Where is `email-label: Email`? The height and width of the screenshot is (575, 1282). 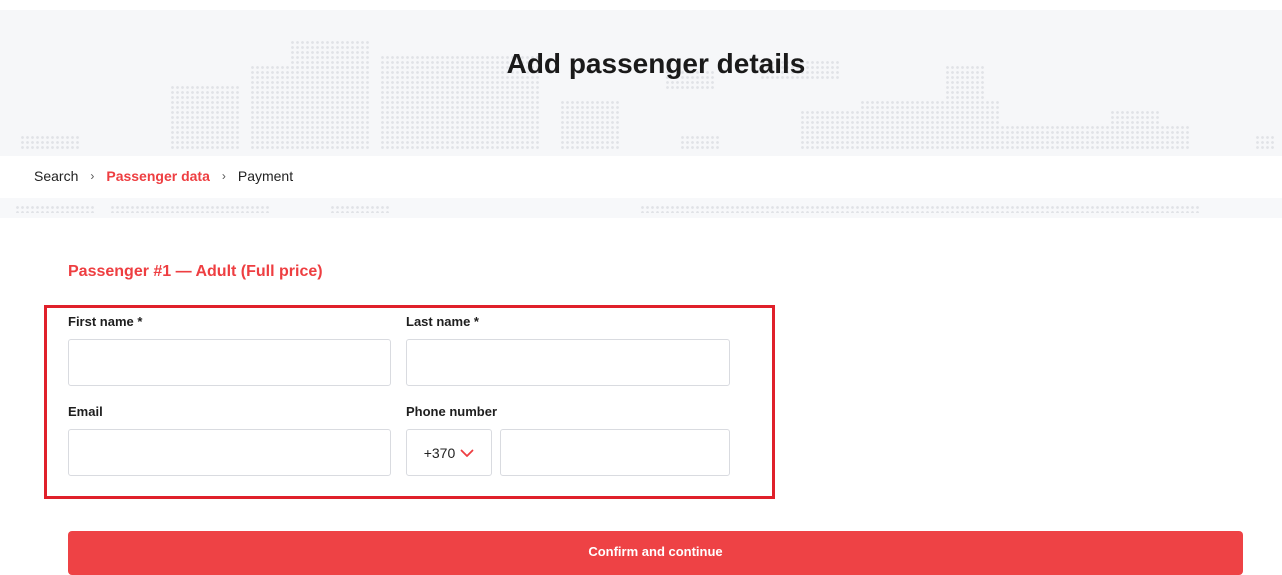 email-label: Email is located at coordinates (85, 411).